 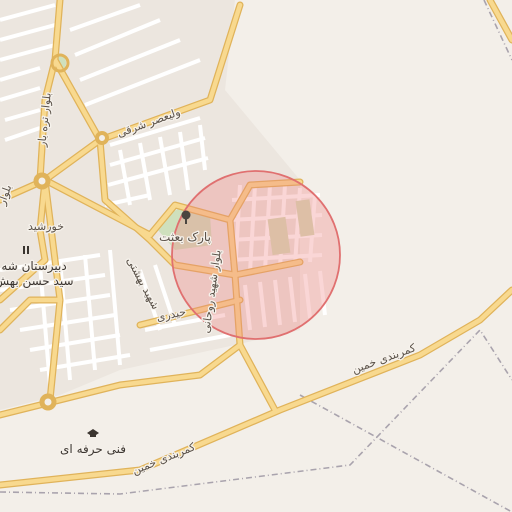 What do you see at coordinates (164, 459) in the screenshot?
I see `label-ring-road-2: کمربندی خمین` at bounding box center [164, 459].